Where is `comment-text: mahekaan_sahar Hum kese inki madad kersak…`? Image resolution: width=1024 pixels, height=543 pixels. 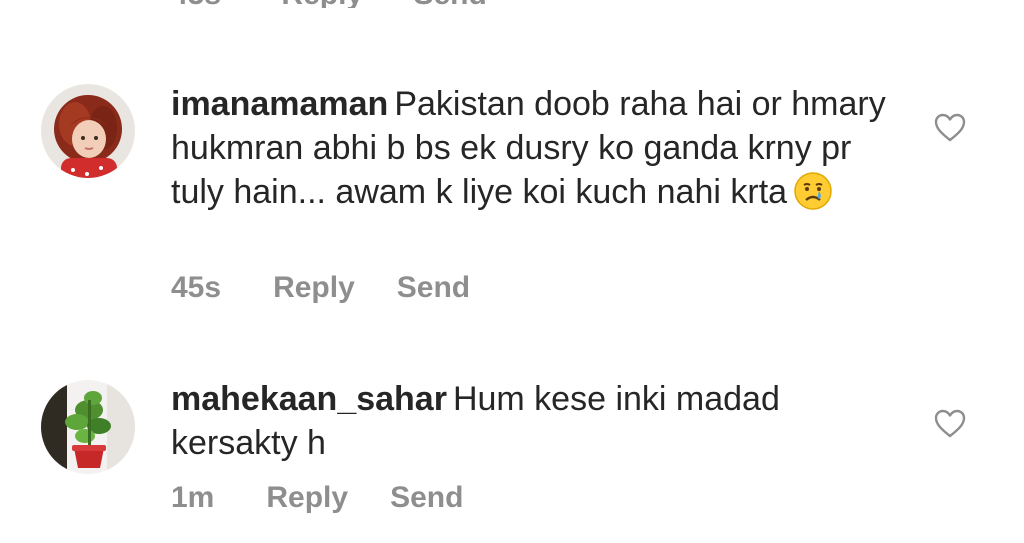
comment-text: mahekaan_sahar Hum kese inki madad kersak… is located at coordinates (541, 421).